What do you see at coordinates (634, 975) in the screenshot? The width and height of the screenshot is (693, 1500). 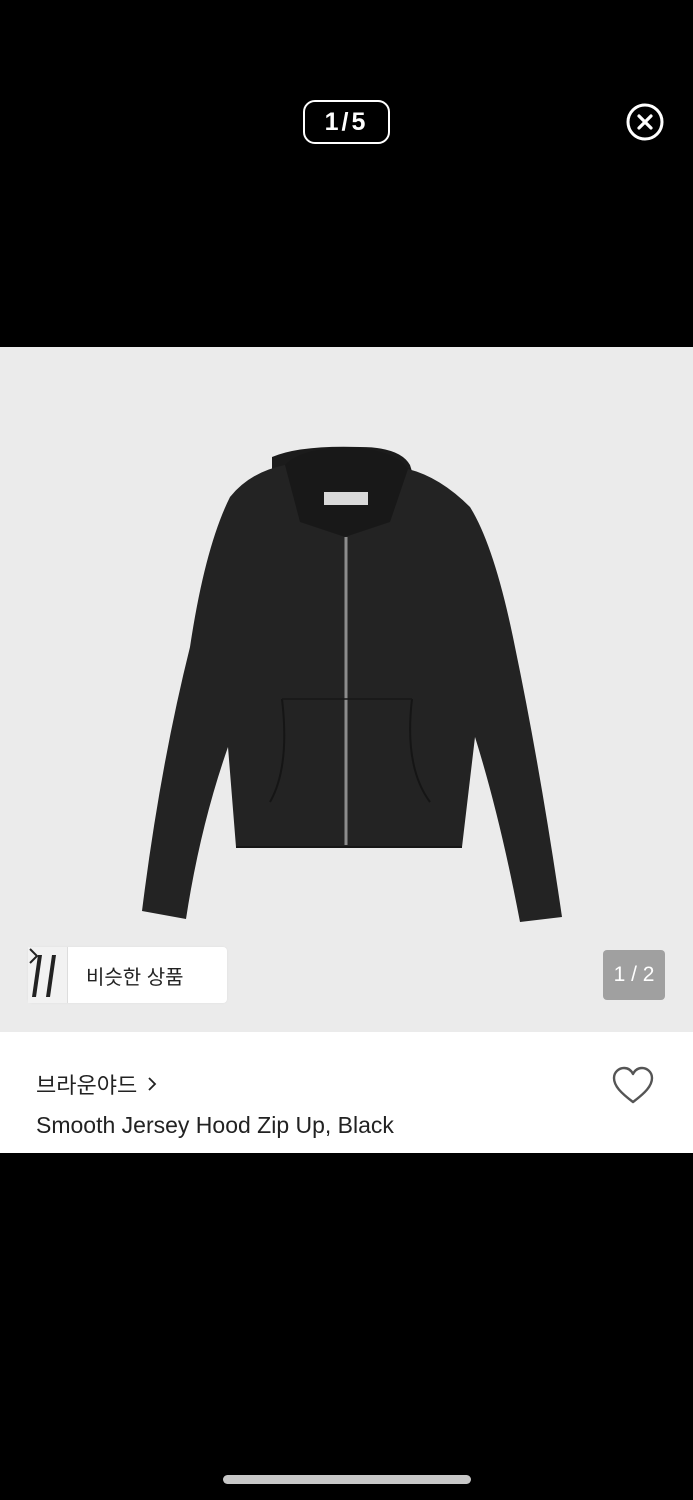 I see `image-slide-counter: 1 / 2` at bounding box center [634, 975].